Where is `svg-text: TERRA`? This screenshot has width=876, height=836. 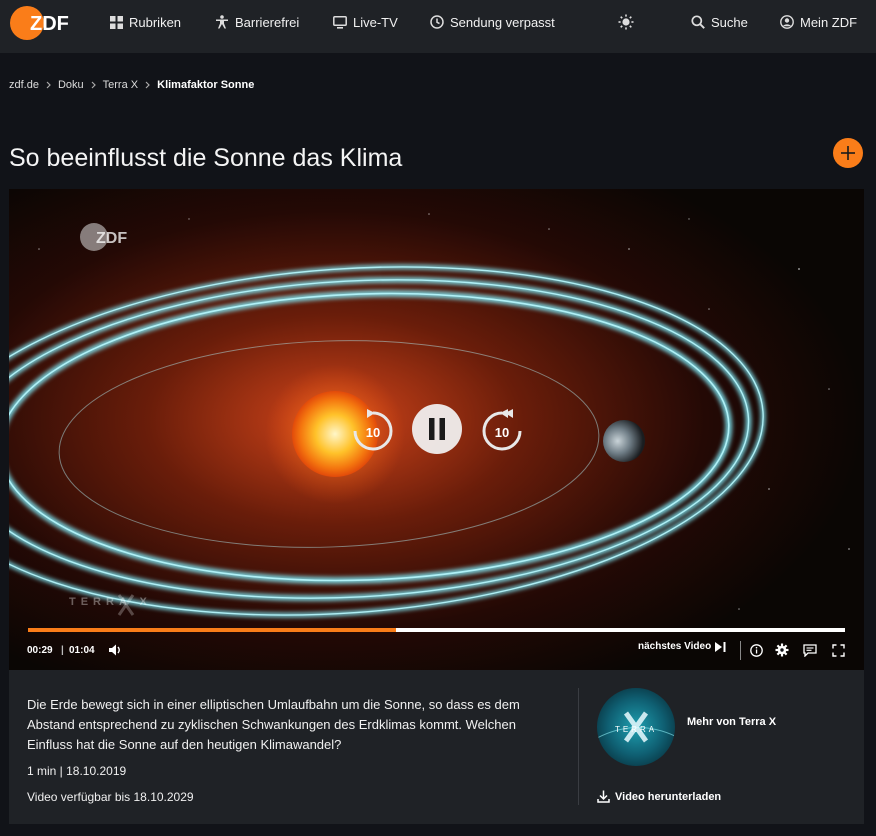 svg-text: TERRA is located at coordinates (636, 729).